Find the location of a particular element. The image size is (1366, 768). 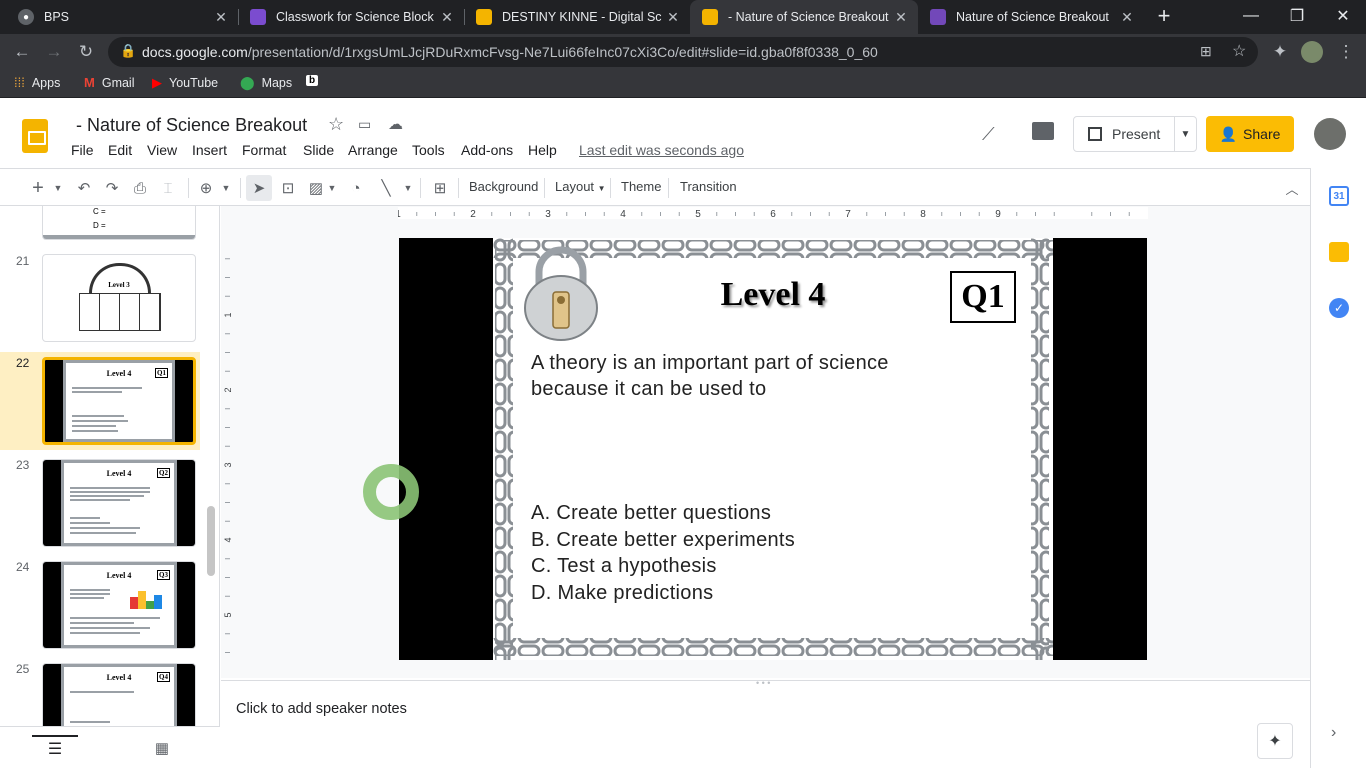

answer-lines: C = D = is located at coordinates (99, 218).